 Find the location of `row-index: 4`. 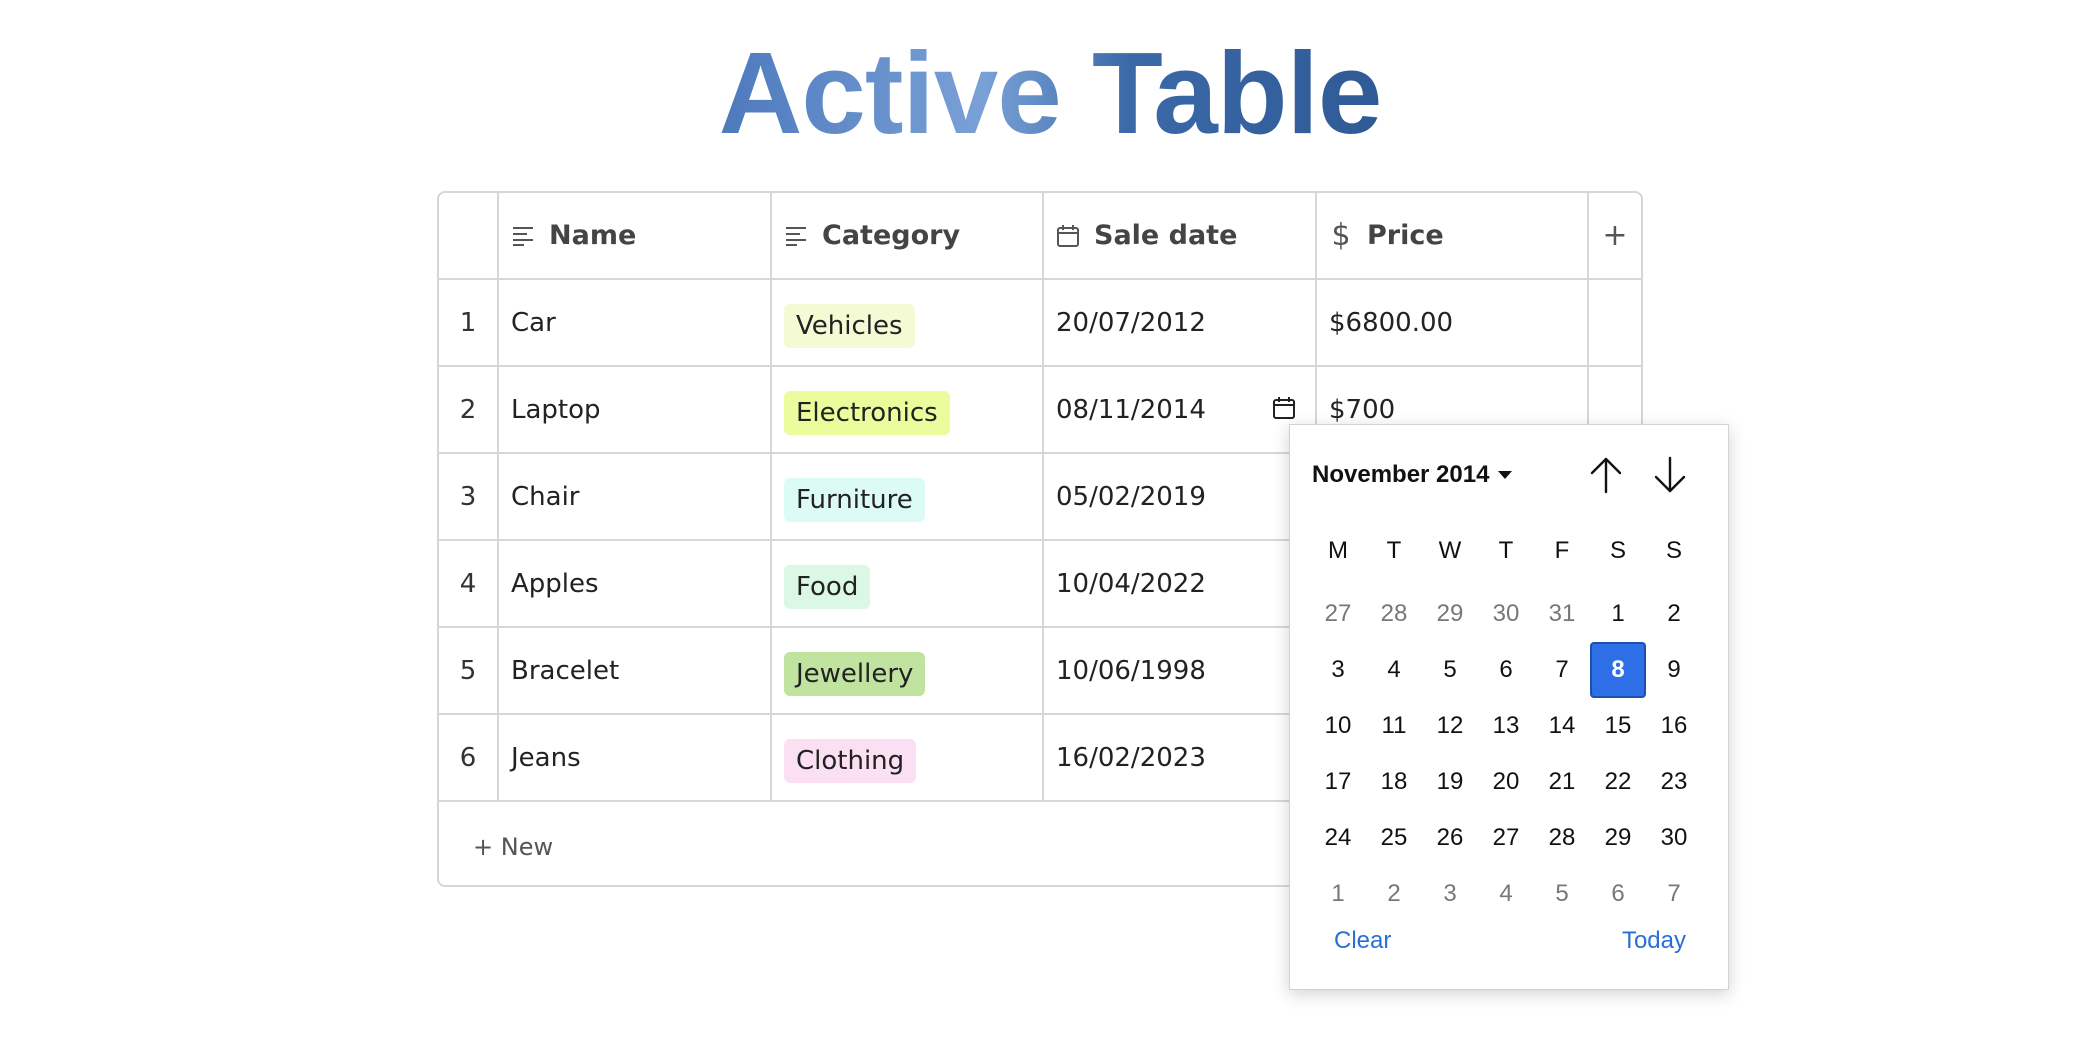

row-index: 4 is located at coordinates (469, 583).